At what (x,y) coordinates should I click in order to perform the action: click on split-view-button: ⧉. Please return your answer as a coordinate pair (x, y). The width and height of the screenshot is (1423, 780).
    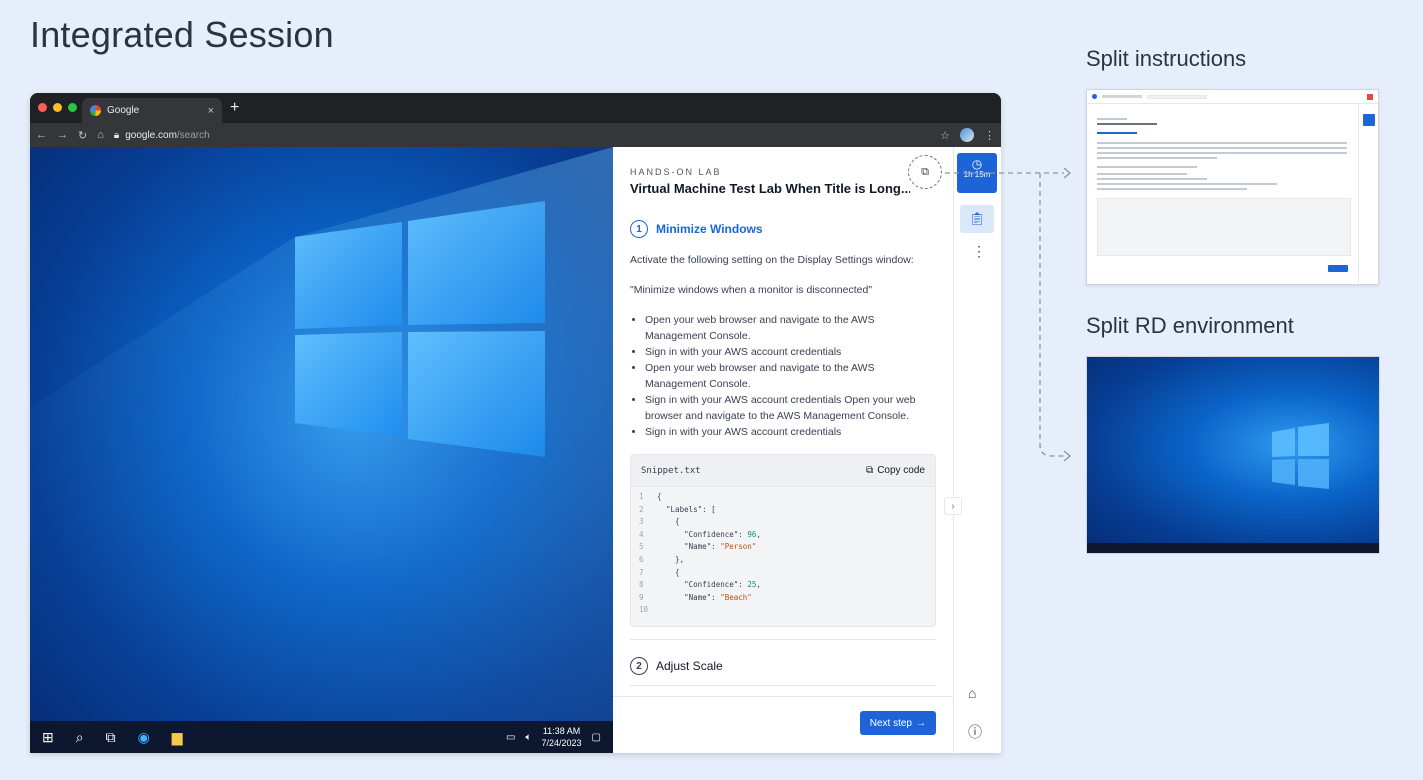
    Looking at the image, I should click on (925, 172).